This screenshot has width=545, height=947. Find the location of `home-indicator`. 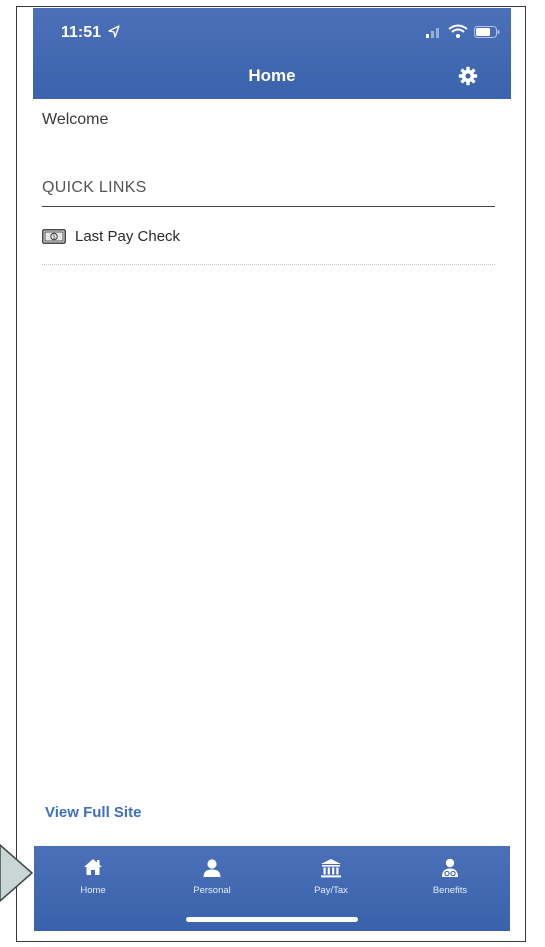

home-indicator is located at coordinates (272, 919).